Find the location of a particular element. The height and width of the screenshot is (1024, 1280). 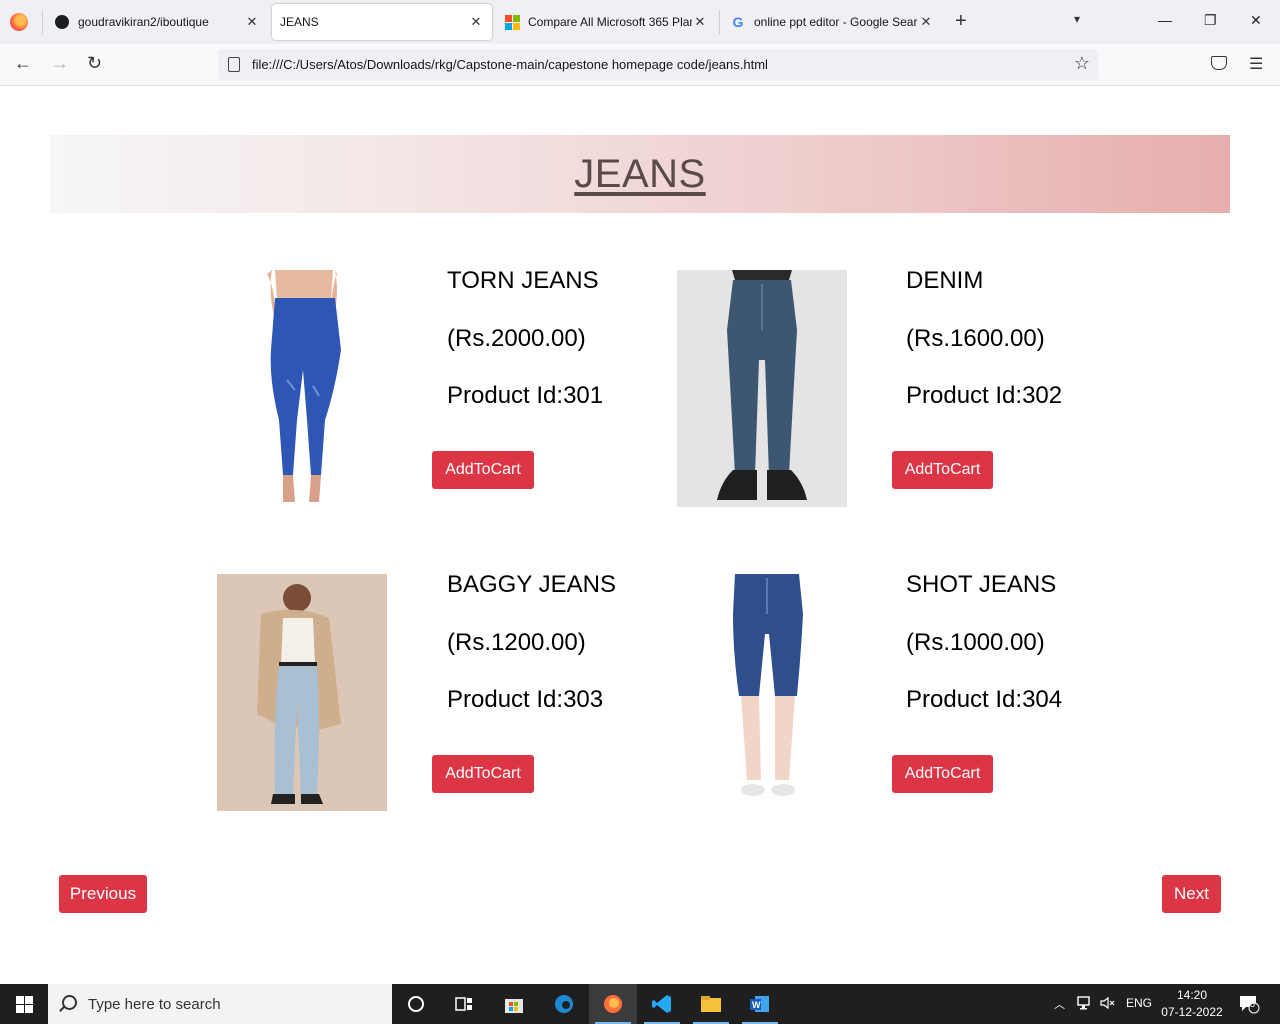

edge-icon is located at coordinates (564, 1004).